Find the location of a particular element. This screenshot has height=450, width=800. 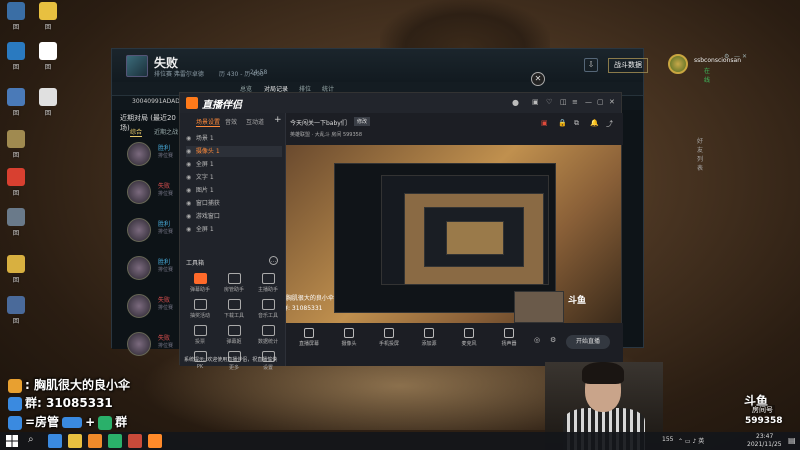

heart-icon: ♡ is located at coordinates (549, 102).